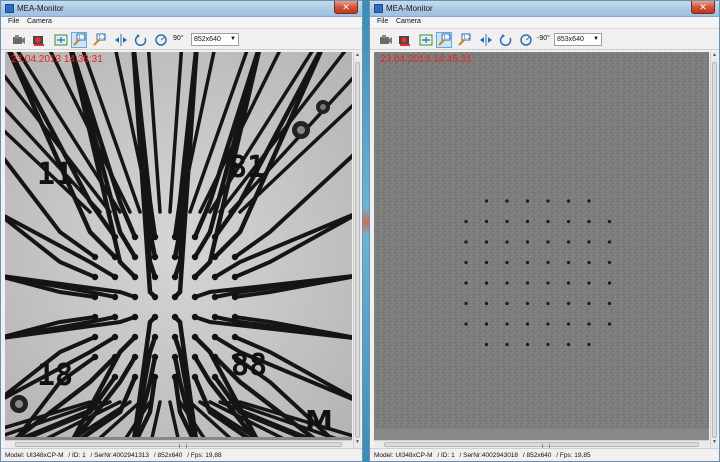 The height and width of the screenshot is (462, 720). Describe the element at coordinates (207, 39) in the screenshot. I see `resolution-value: 852x640` at that location.